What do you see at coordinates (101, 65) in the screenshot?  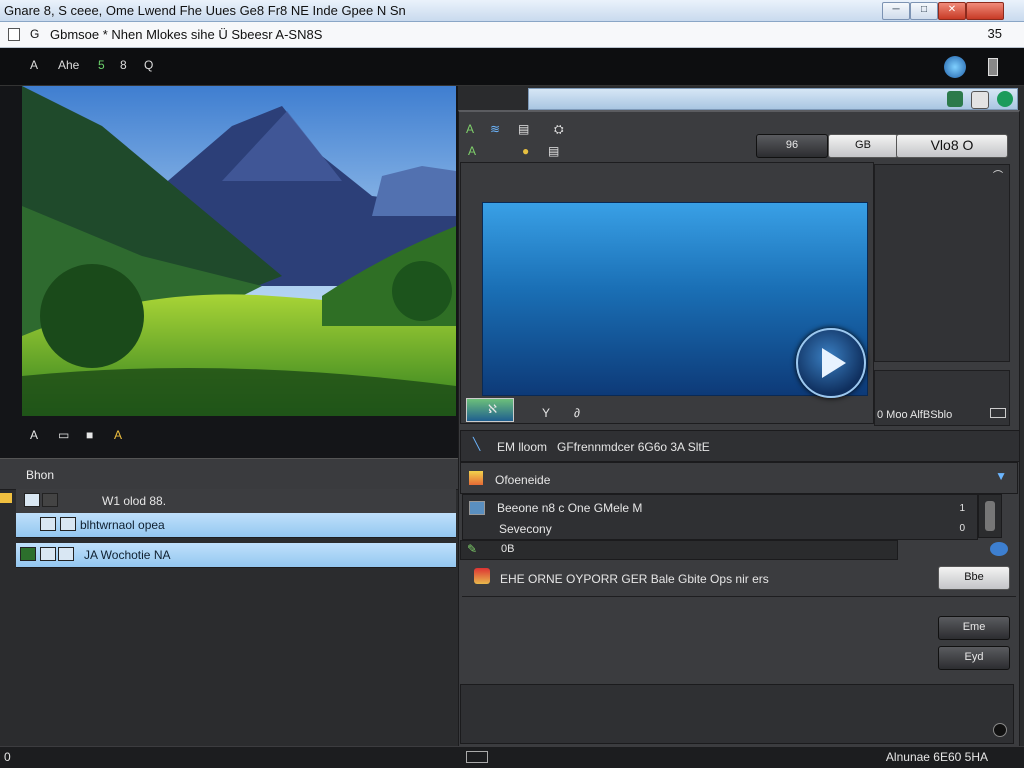 I see `toolbar-item-5: 5` at bounding box center [101, 65].